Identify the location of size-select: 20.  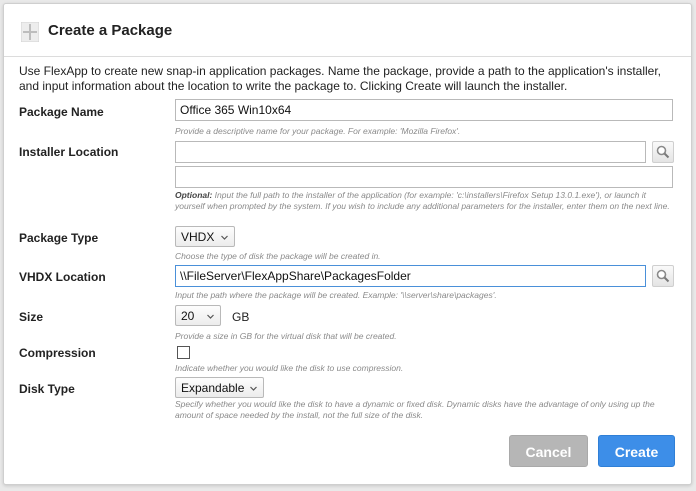
(198, 315).